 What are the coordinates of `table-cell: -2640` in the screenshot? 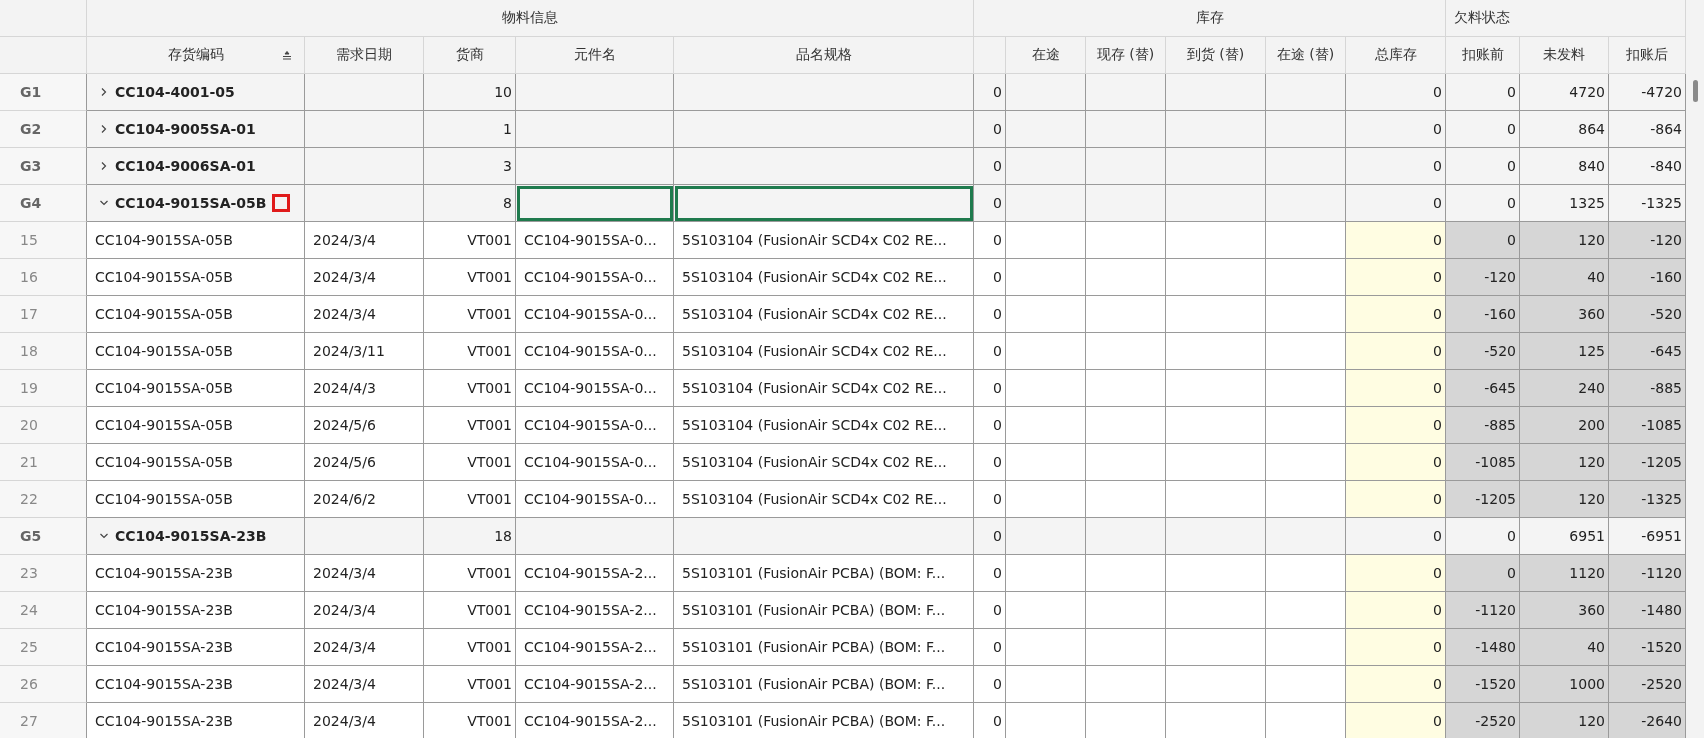 It's located at (1647, 720).